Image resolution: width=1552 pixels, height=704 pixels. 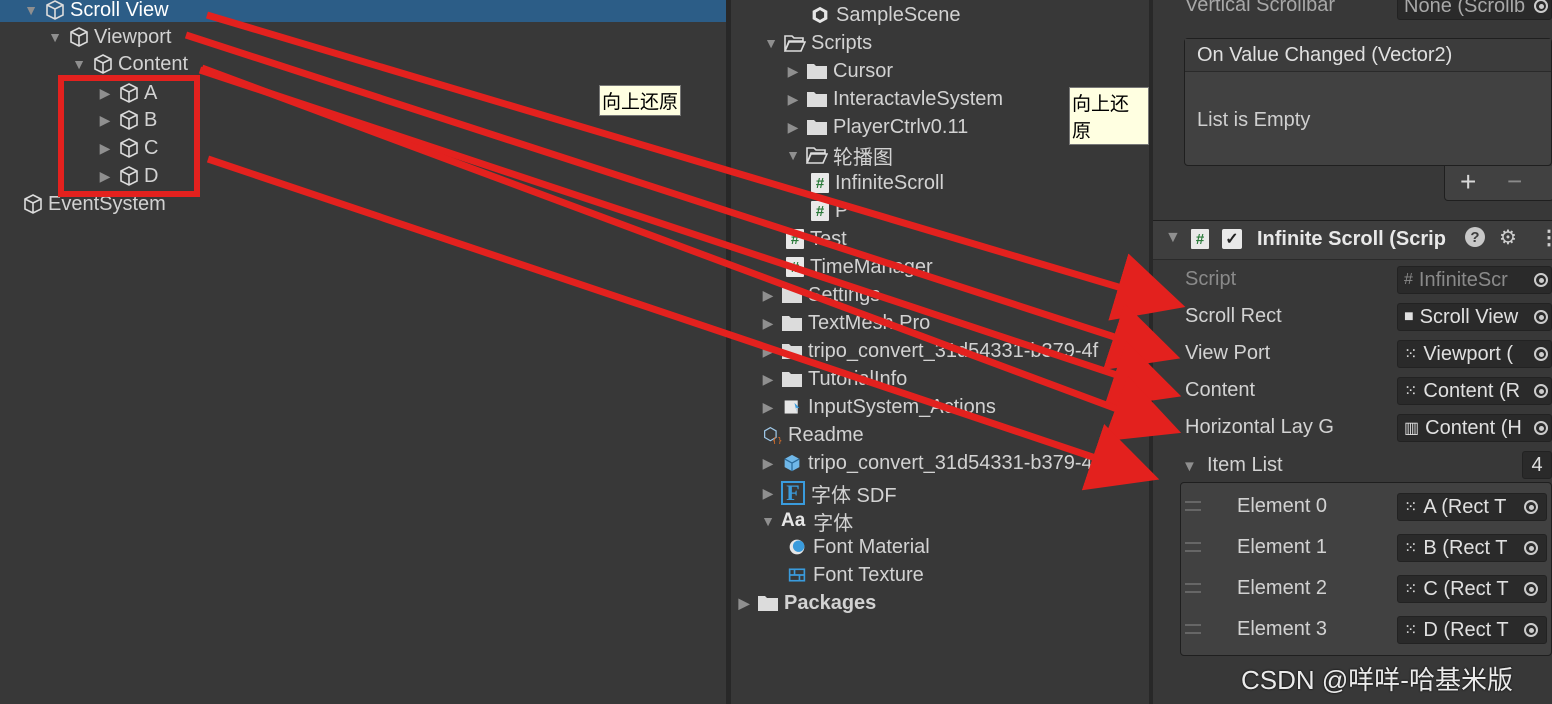 I want to click on element-object-field: ⁙ C (Rect T, so click(x=1472, y=589).